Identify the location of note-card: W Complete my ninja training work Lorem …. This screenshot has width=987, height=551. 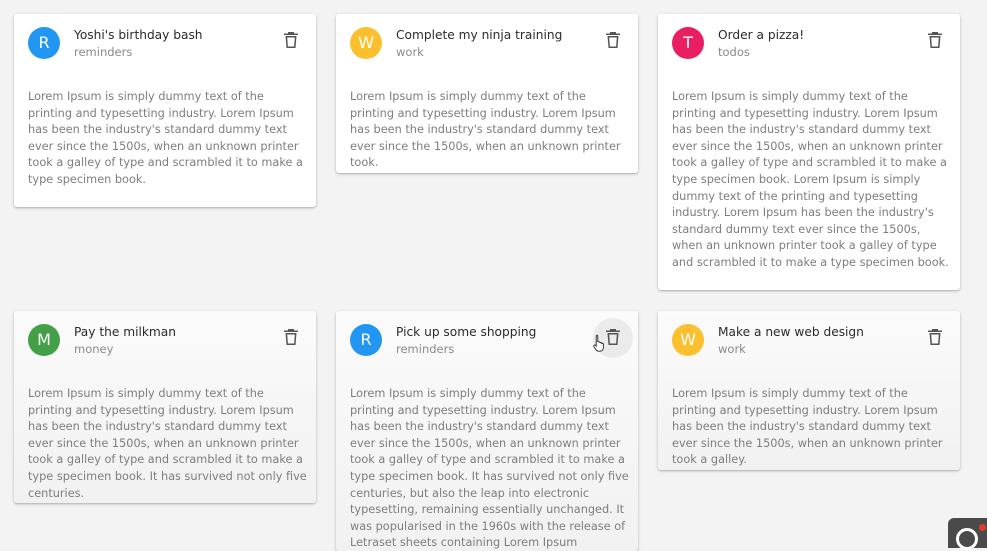
(487, 93).